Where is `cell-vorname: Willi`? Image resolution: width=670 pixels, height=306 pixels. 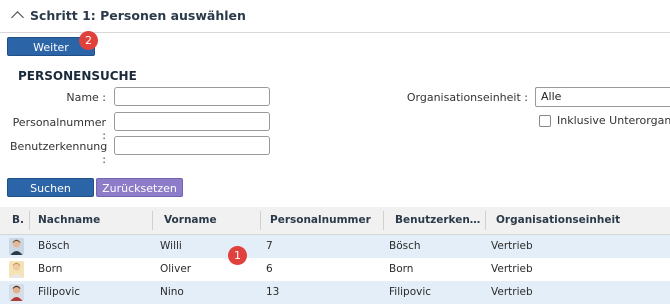 cell-vorname: Willi is located at coordinates (171, 246).